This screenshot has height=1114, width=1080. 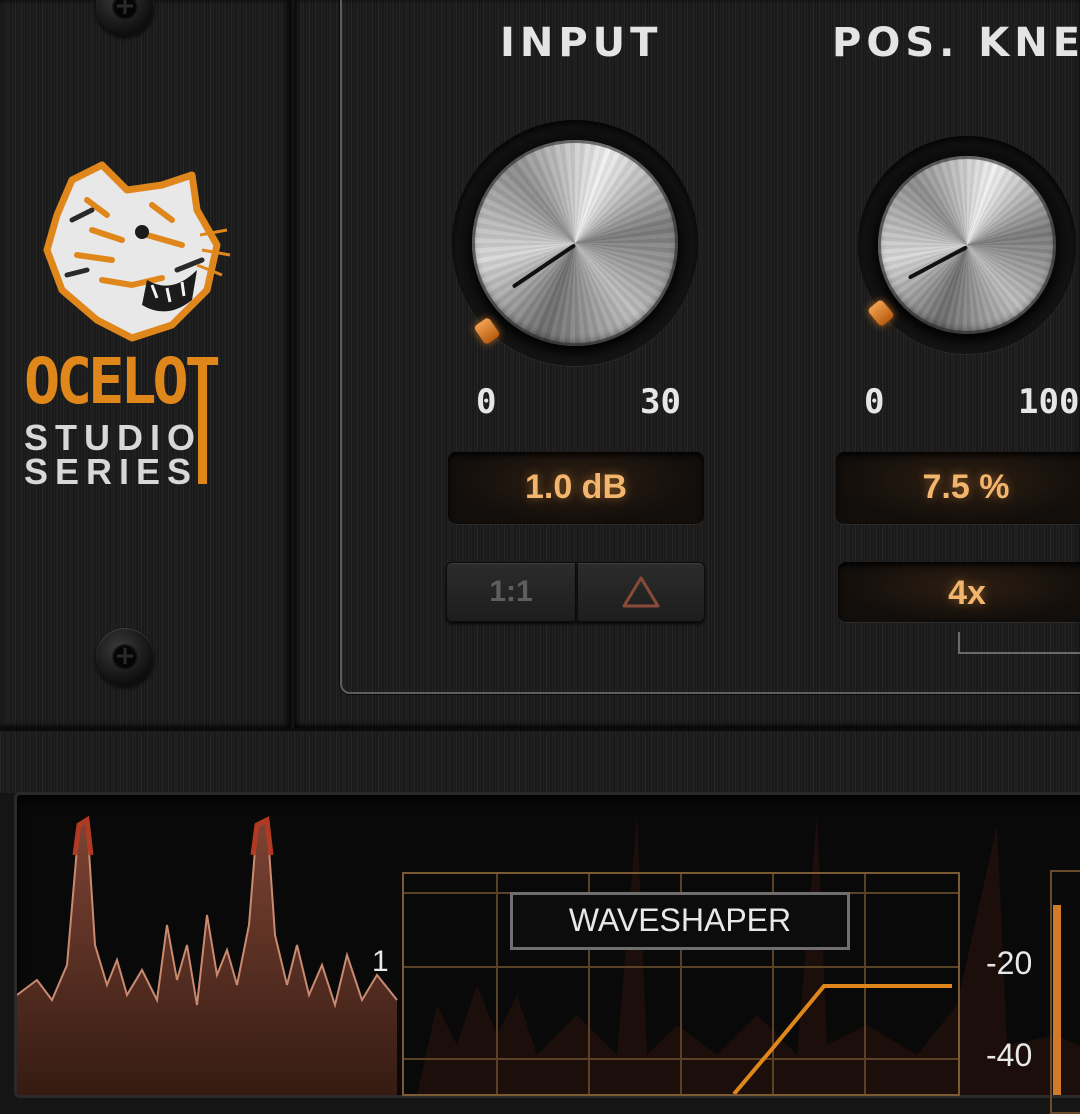 What do you see at coordinates (1009, 1055) in the screenshot?
I see `db-label-minus40: -40` at bounding box center [1009, 1055].